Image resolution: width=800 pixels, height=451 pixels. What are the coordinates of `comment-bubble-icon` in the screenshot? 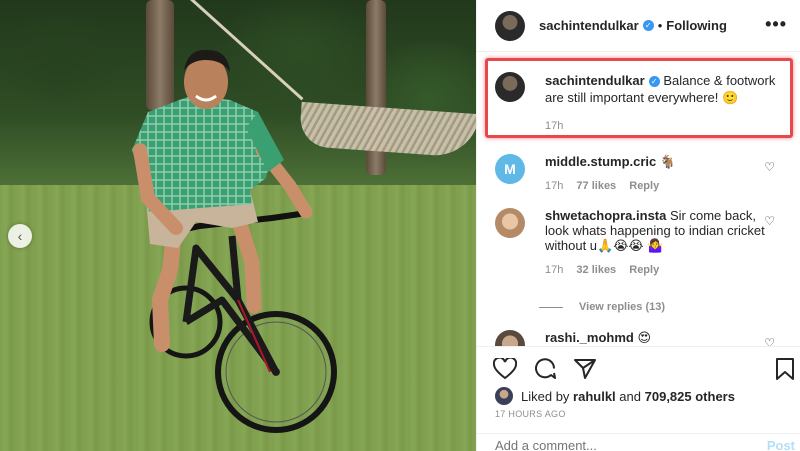 It's located at (545, 369).